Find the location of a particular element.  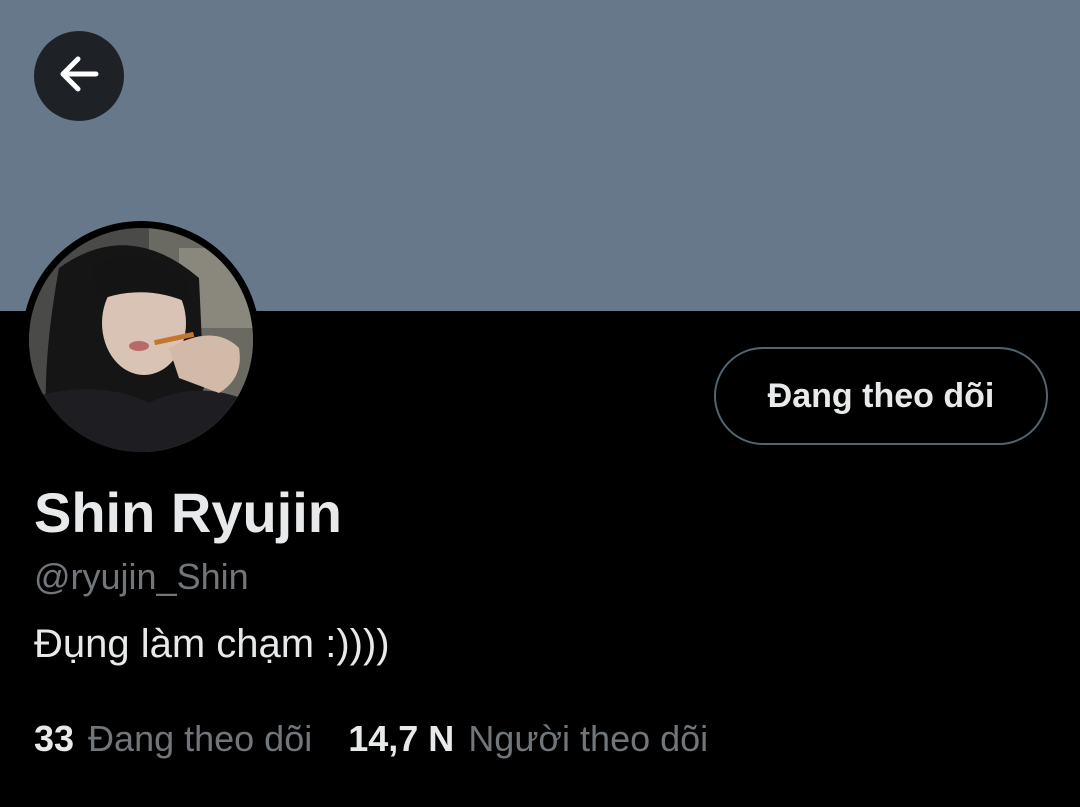

following-stat-link: 33 Đang theo dõi is located at coordinates (173, 739).